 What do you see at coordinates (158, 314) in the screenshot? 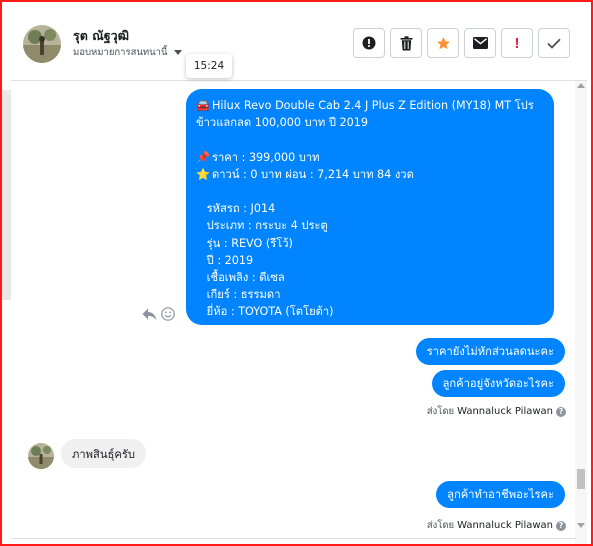
I see `message-actions` at bounding box center [158, 314].